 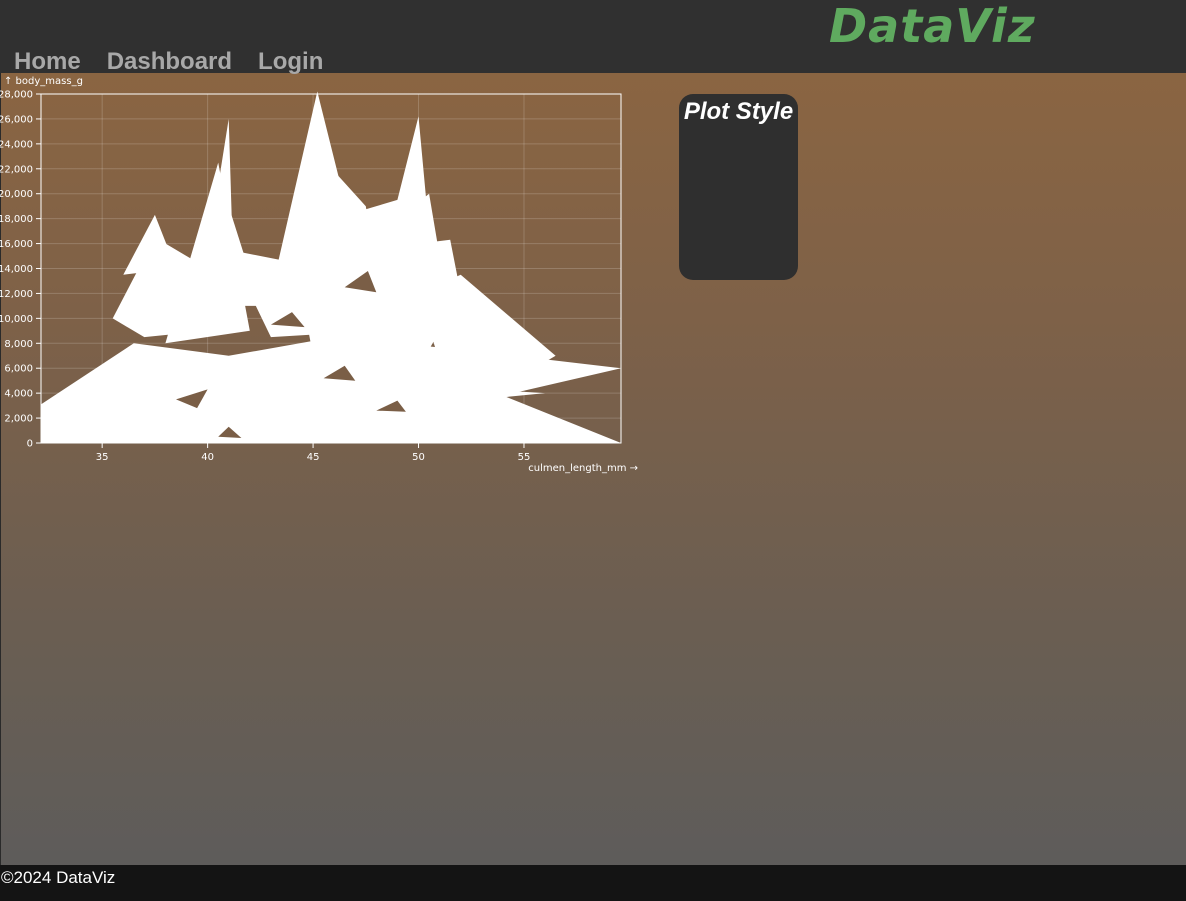 I want to click on brand-logo: DataViz, so click(x=932, y=26).